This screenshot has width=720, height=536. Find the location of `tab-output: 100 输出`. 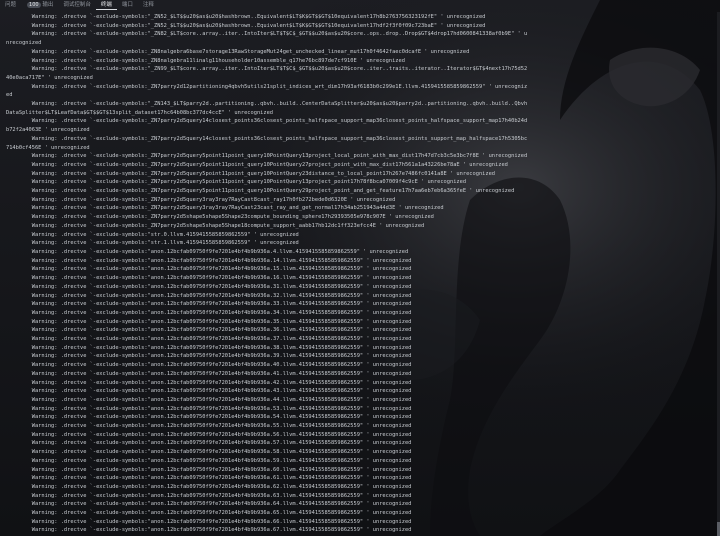

tab-output: 100 输出 is located at coordinates (39, 5).